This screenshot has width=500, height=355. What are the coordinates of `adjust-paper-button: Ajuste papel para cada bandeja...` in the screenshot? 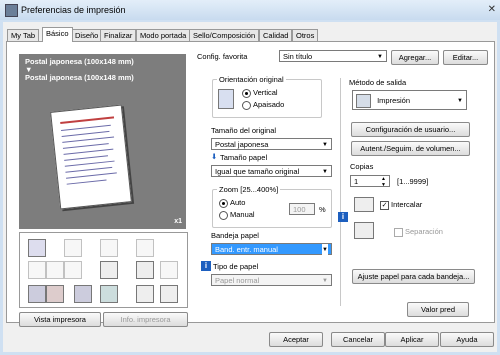 It's located at (413, 276).